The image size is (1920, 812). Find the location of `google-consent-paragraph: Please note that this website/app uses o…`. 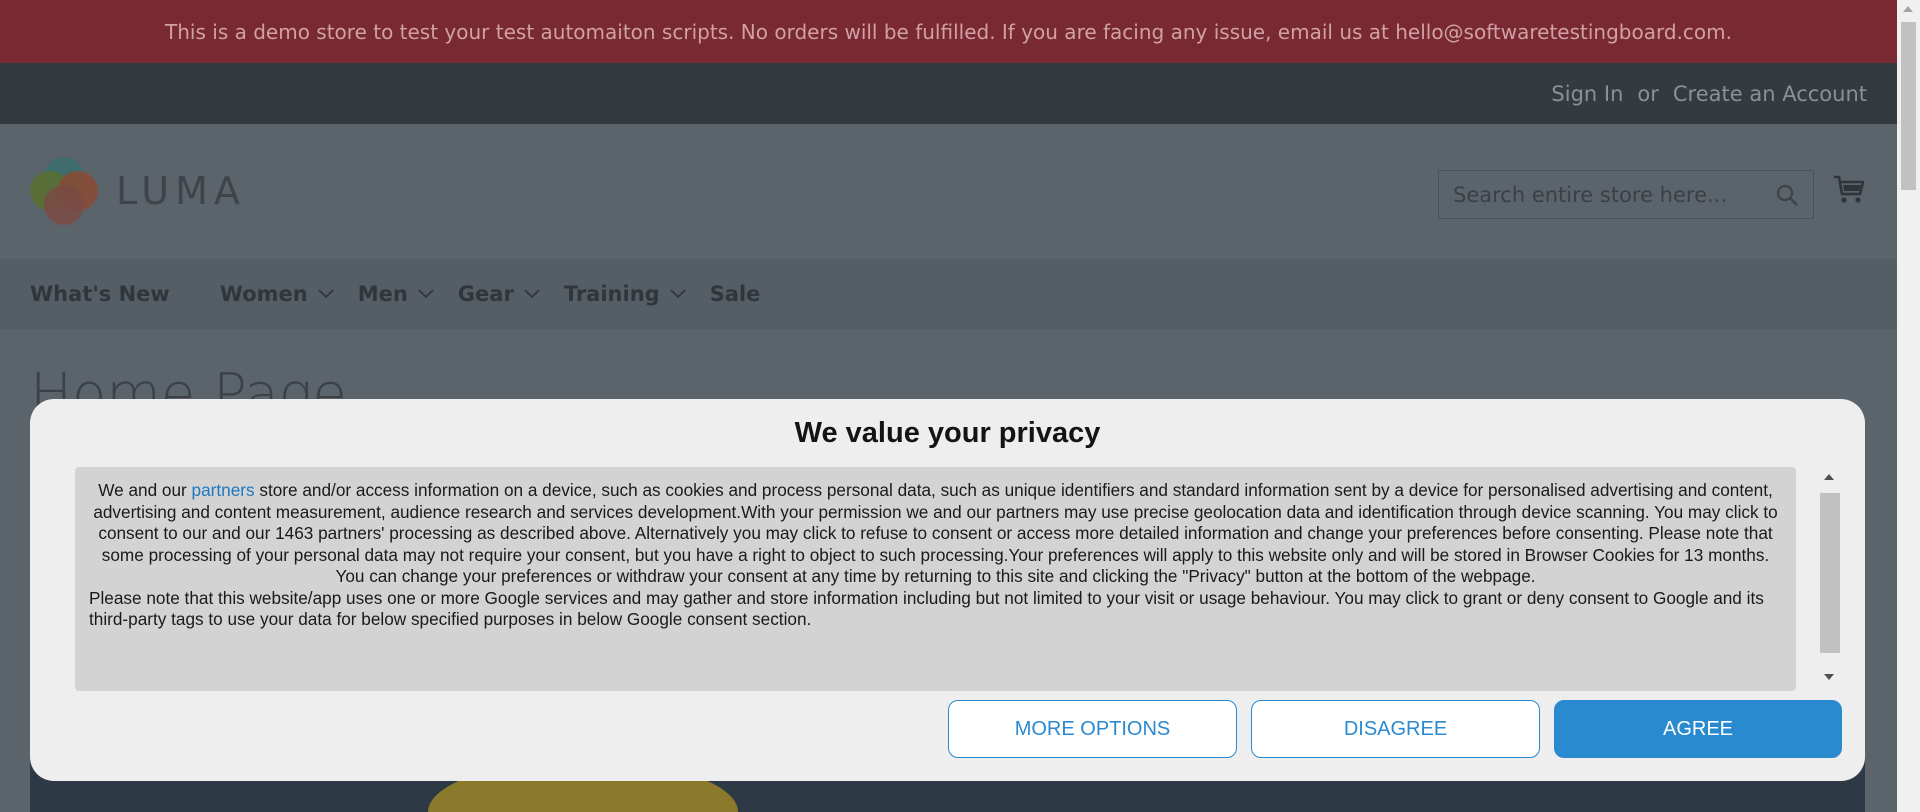

google-consent-paragraph: Please note that this website/app uses o… is located at coordinates (926, 608).